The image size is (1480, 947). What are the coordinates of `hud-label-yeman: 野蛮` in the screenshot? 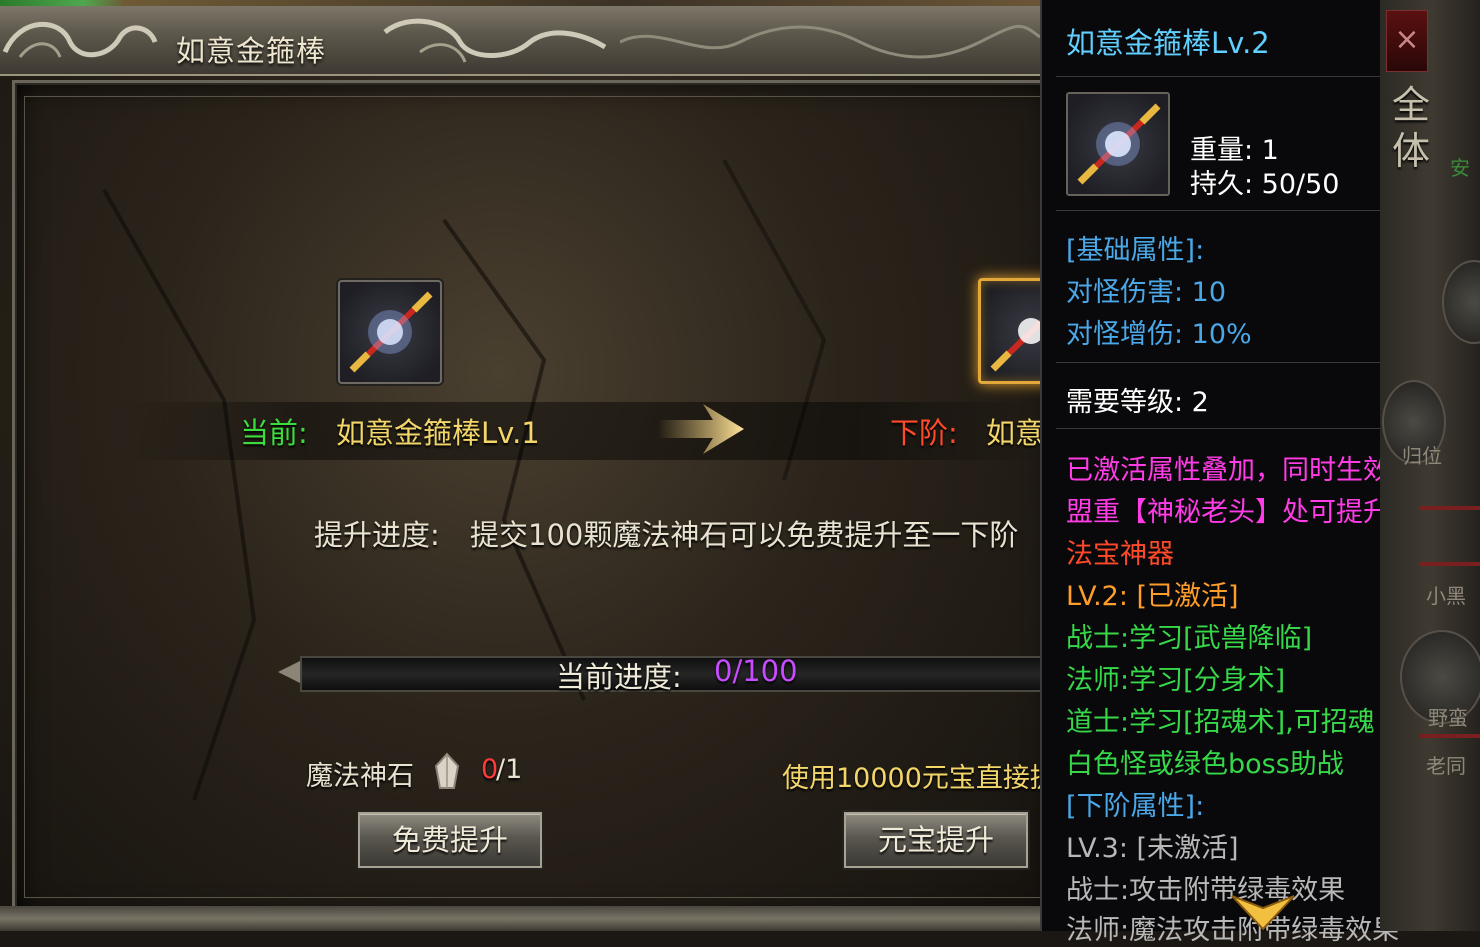 It's located at (1448, 716).